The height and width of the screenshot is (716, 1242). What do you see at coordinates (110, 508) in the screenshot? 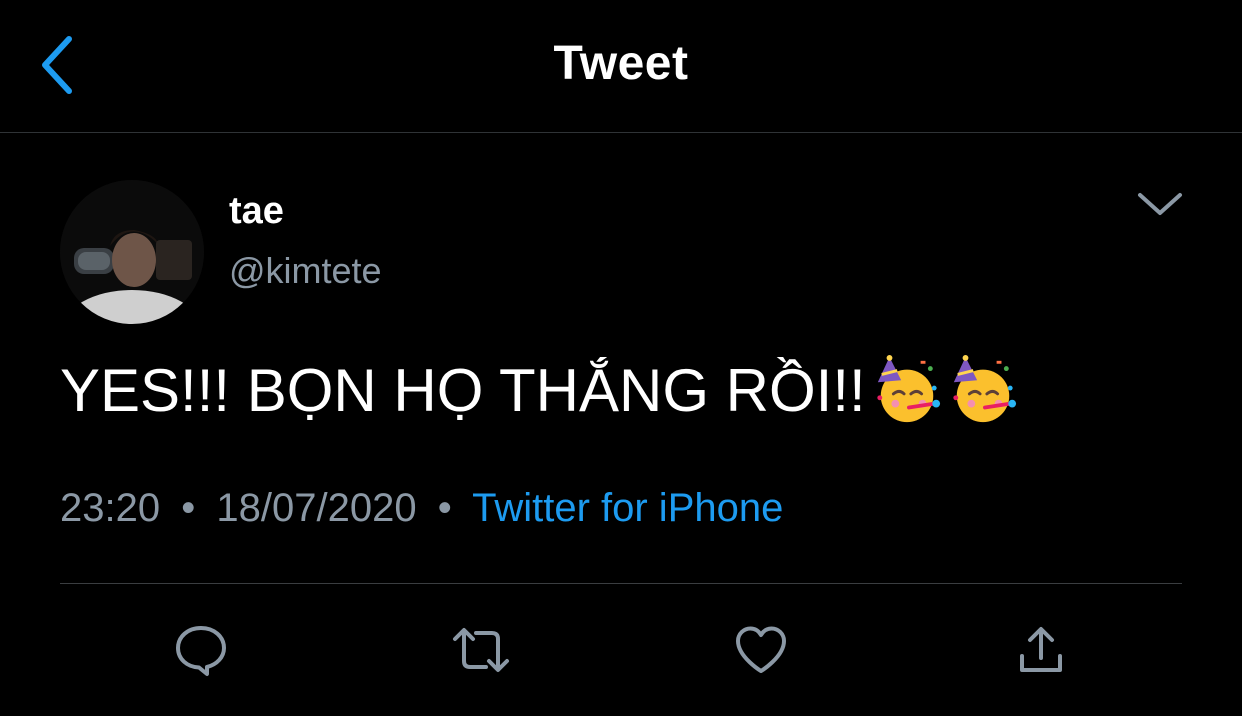
I see `tweet-time: 23:20` at bounding box center [110, 508].